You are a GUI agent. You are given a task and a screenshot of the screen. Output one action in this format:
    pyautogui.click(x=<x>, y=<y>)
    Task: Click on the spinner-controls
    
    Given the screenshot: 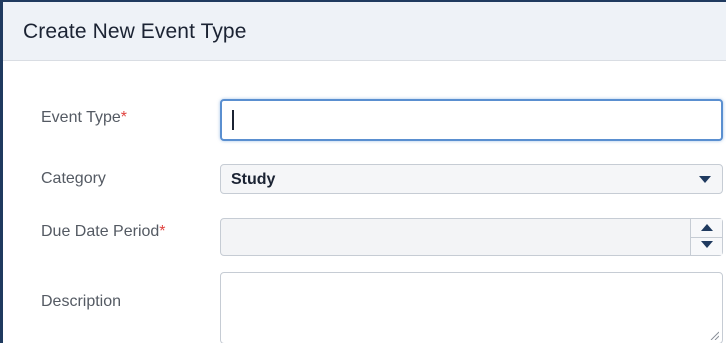 What is the action you would take?
    pyautogui.click(x=706, y=237)
    